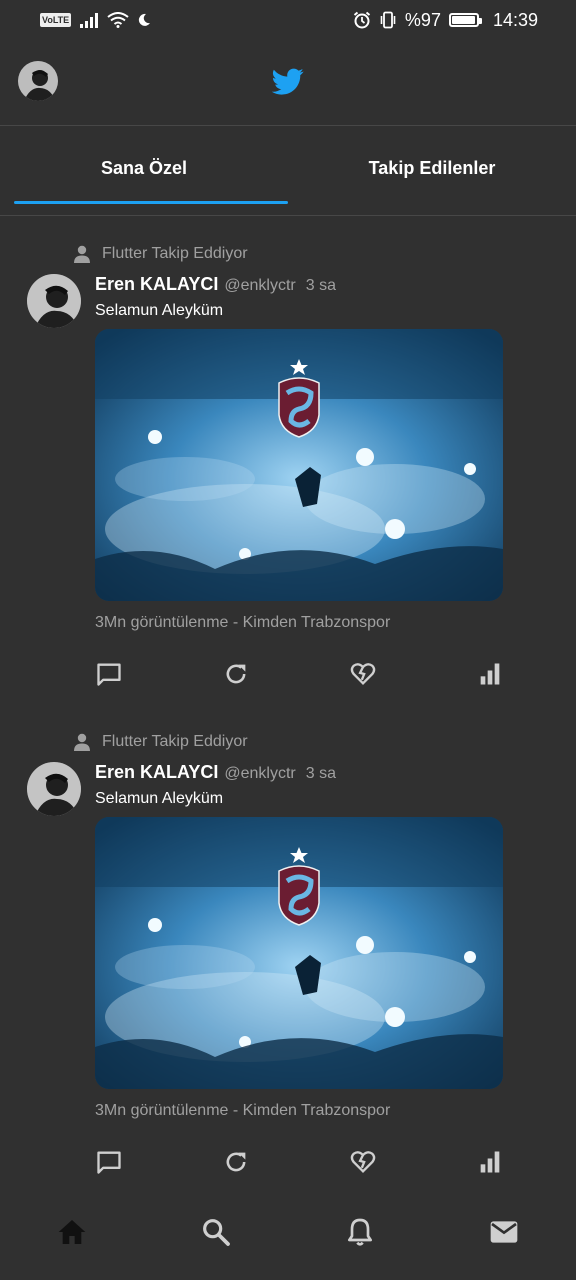  I want to click on tab-following: Takip Edilenler, so click(432, 170).